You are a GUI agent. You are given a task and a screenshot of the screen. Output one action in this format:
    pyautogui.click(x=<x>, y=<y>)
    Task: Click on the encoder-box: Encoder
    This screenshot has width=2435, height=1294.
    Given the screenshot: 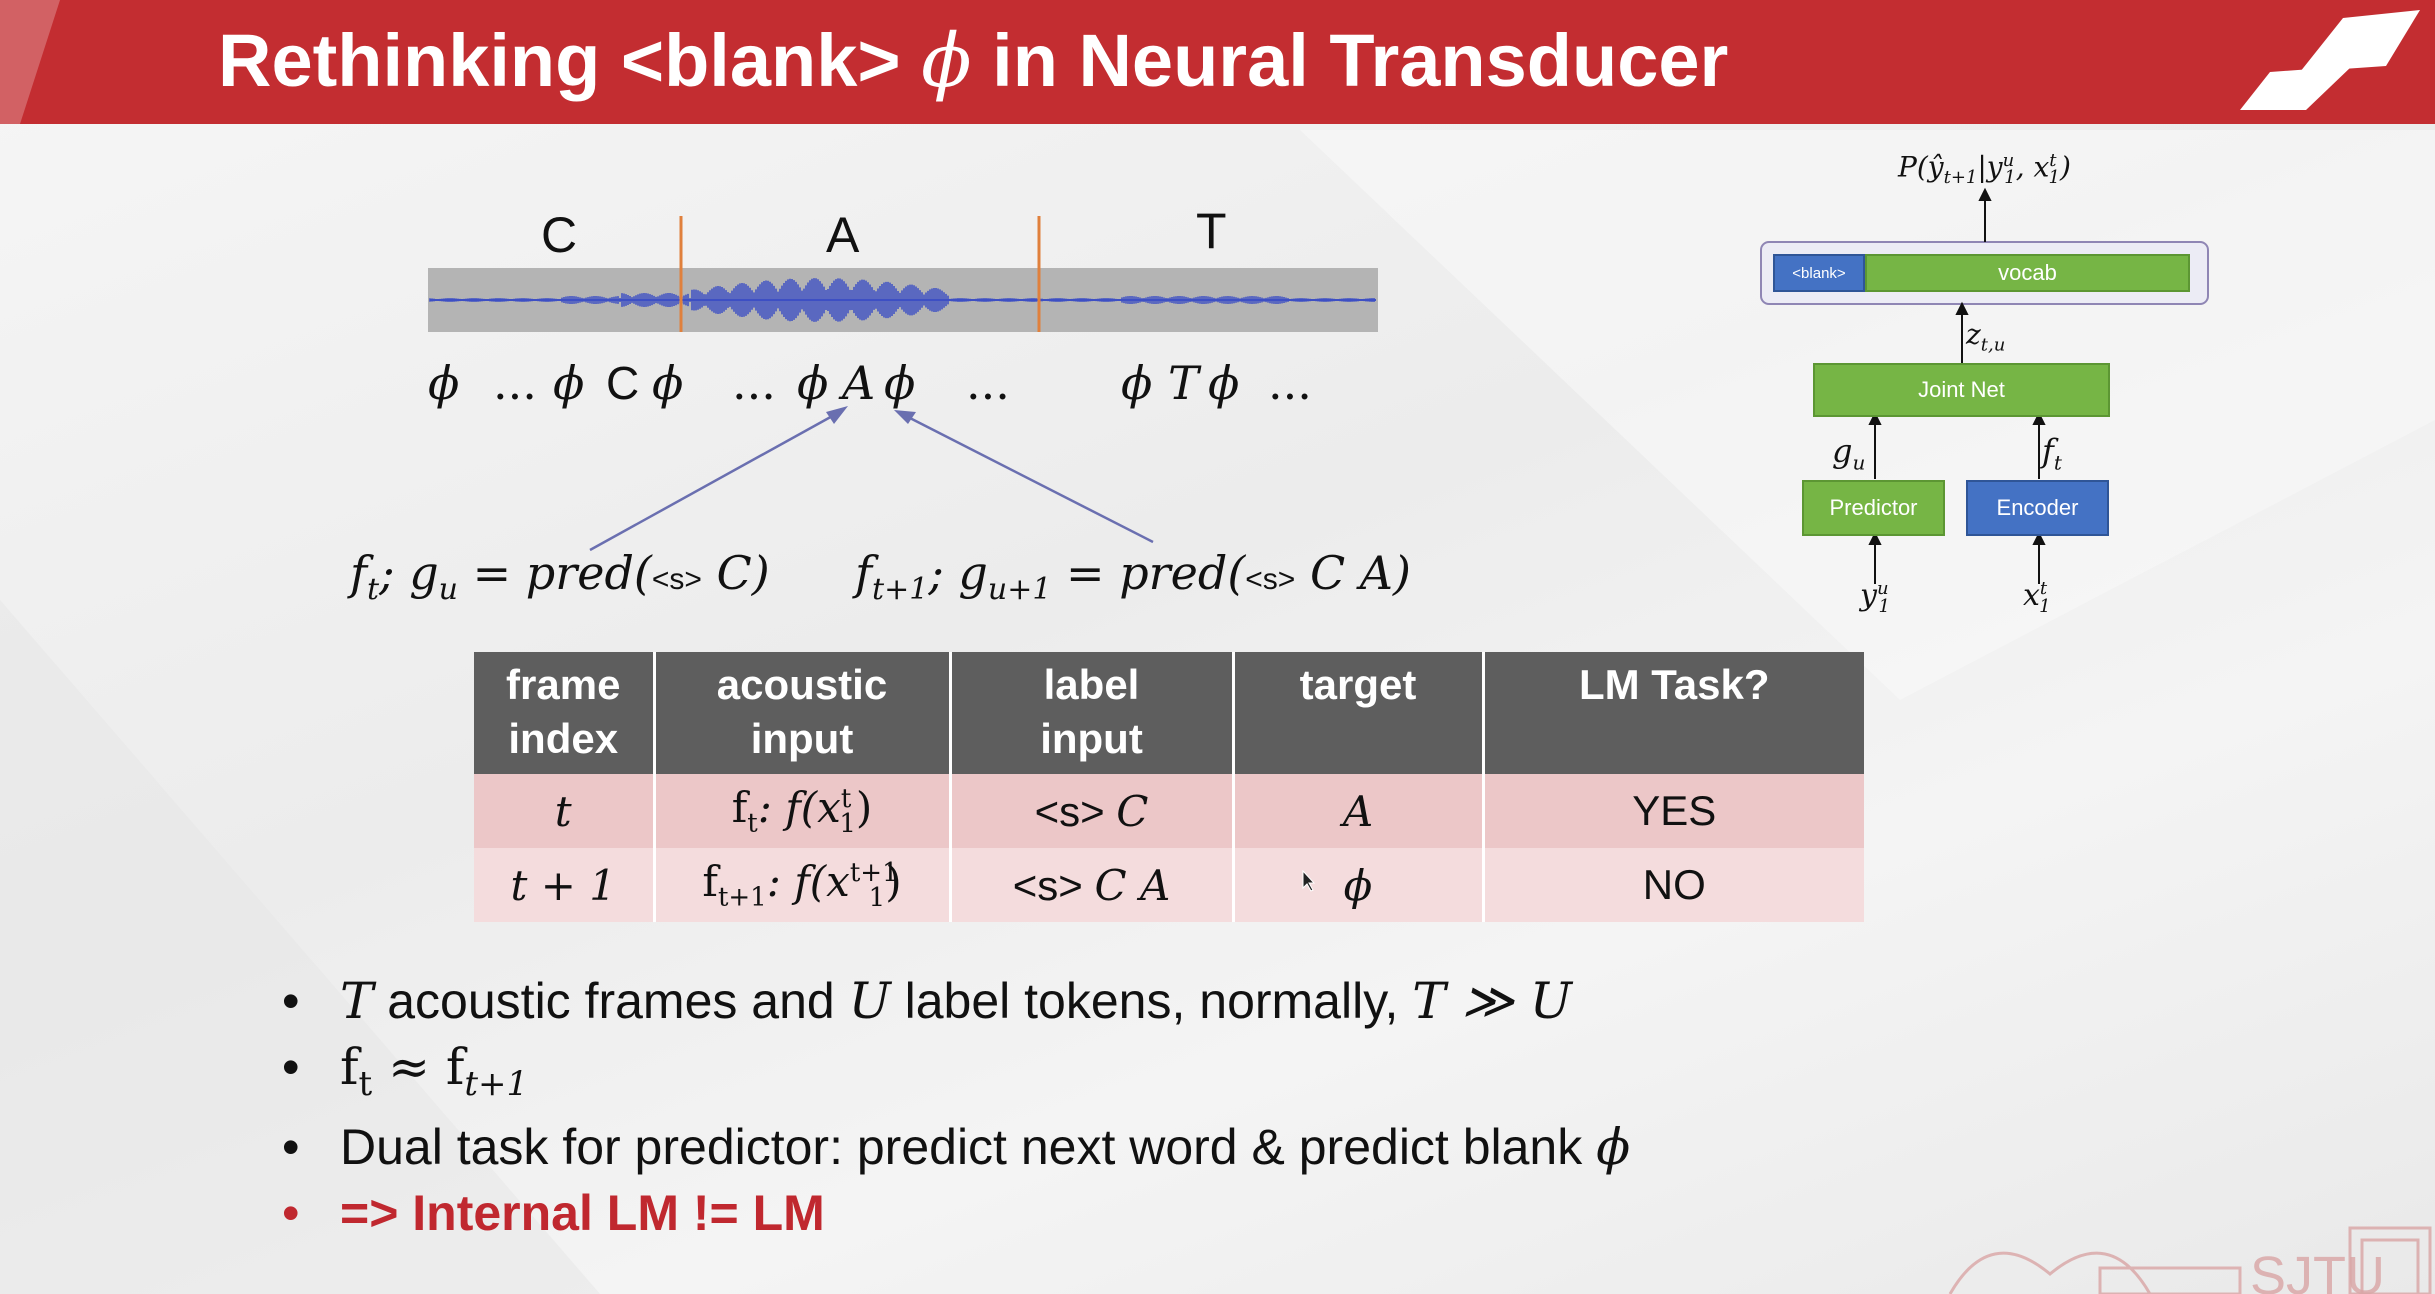 What is the action you would take?
    pyautogui.click(x=2037, y=508)
    